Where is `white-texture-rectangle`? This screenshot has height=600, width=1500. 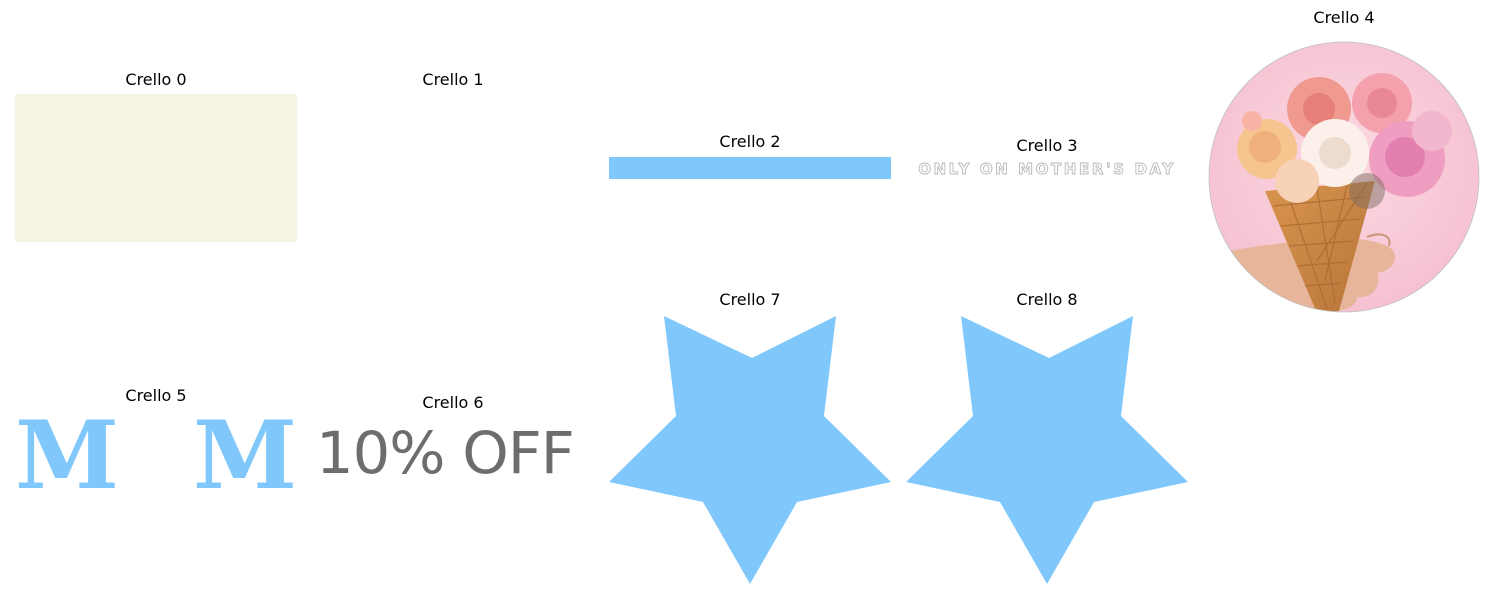
white-texture-rectangle is located at coordinates (453, 168).